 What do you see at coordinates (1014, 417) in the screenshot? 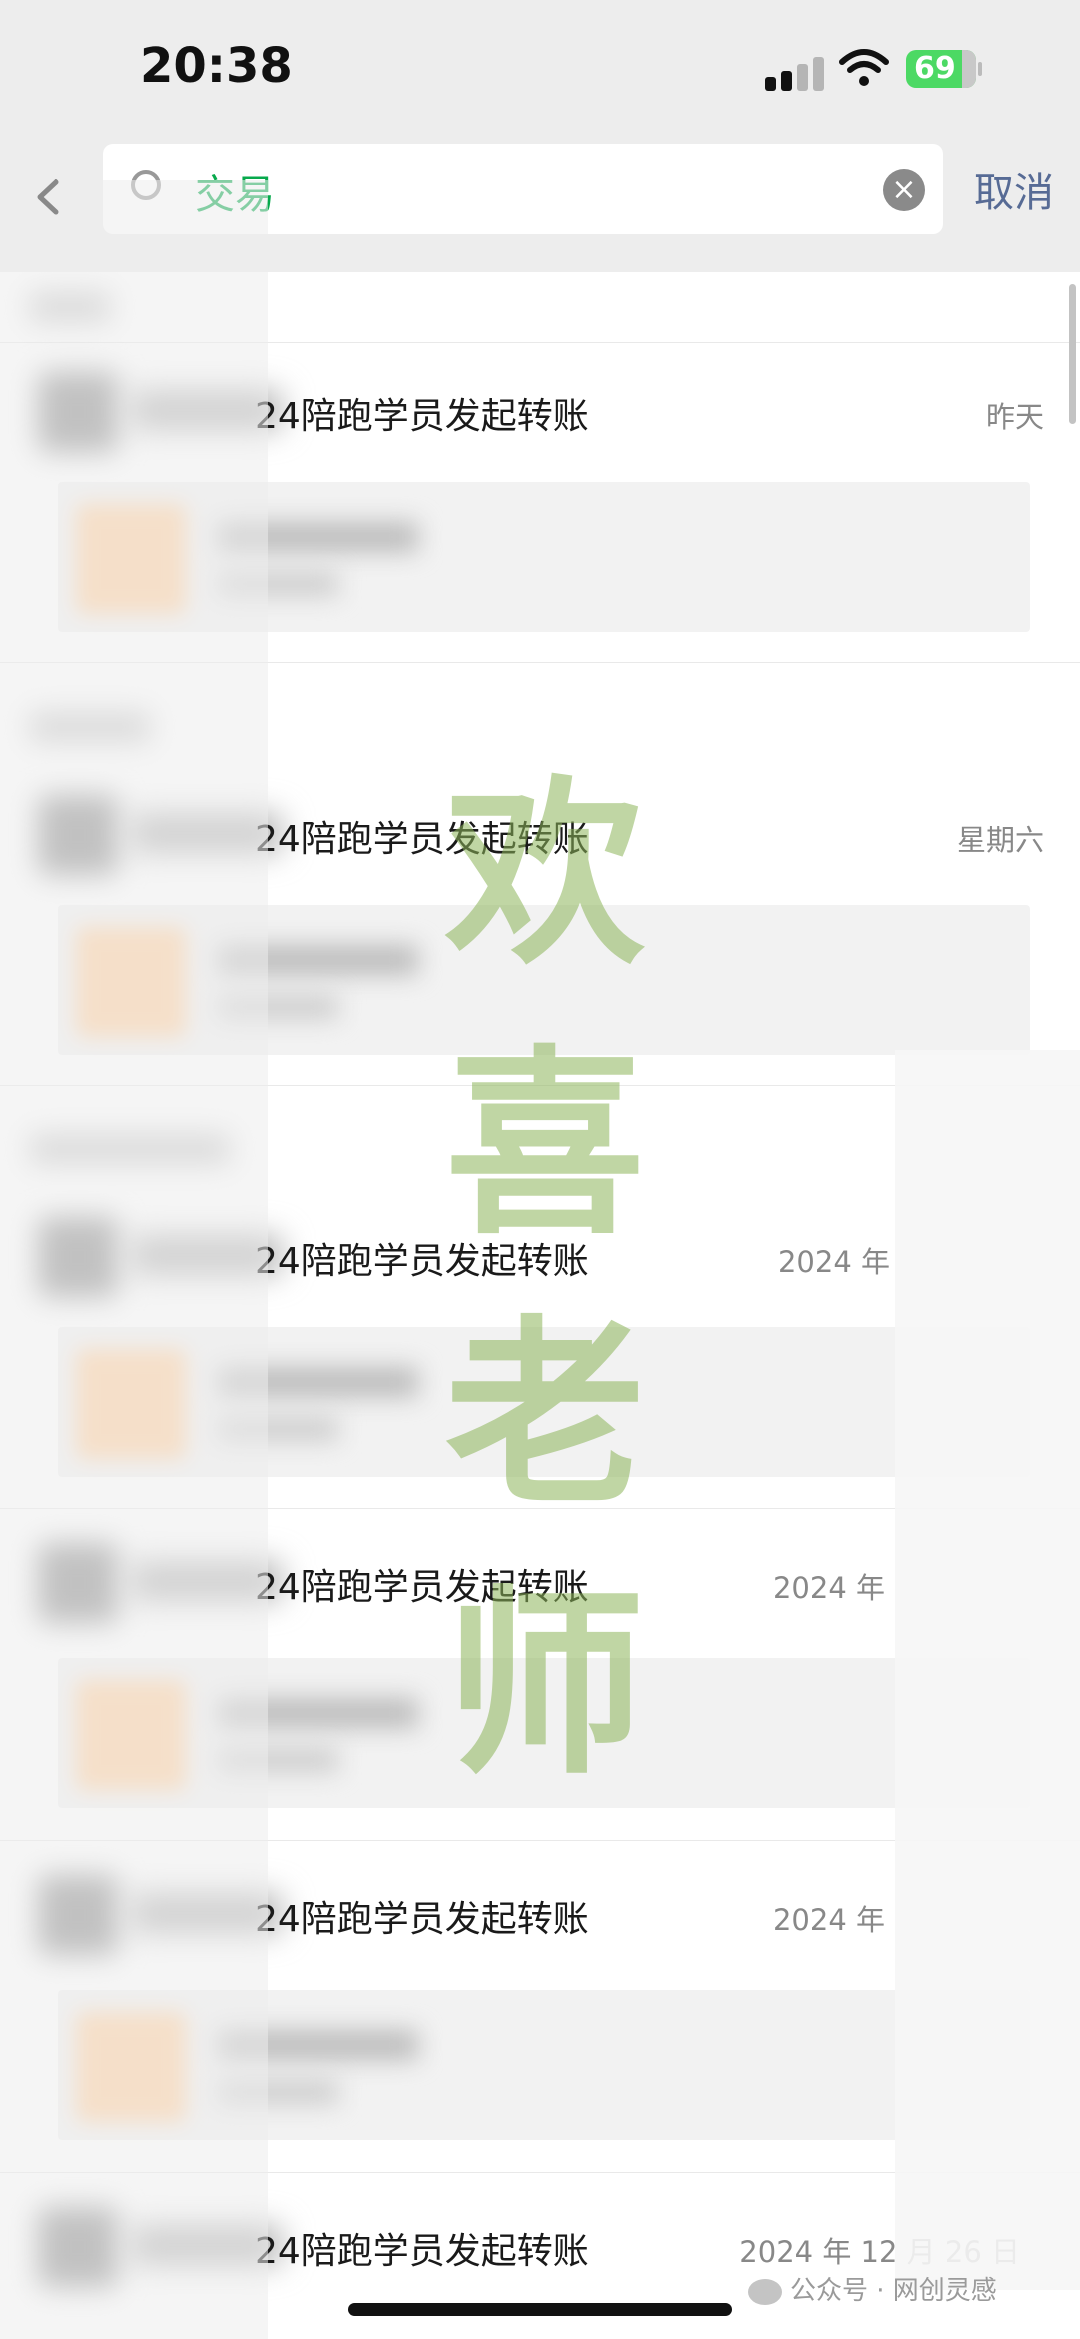
I see `result-date: 昨天` at bounding box center [1014, 417].